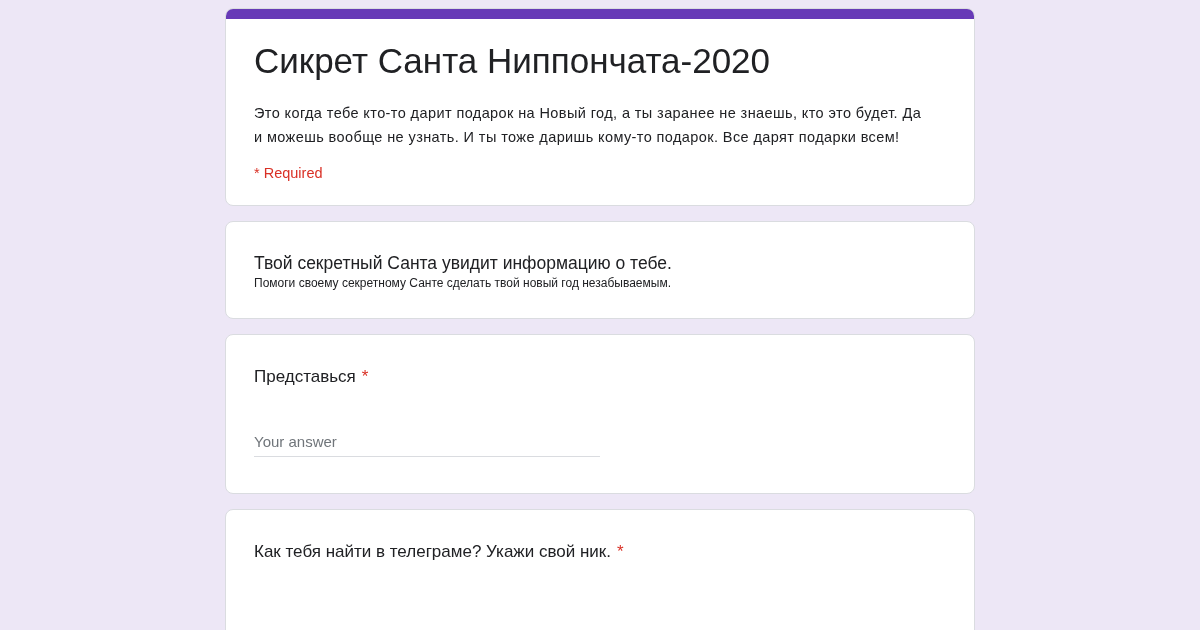  I want to click on question-title: Как тебя найти в телеграме? Укажи свой ник., so click(432, 551).